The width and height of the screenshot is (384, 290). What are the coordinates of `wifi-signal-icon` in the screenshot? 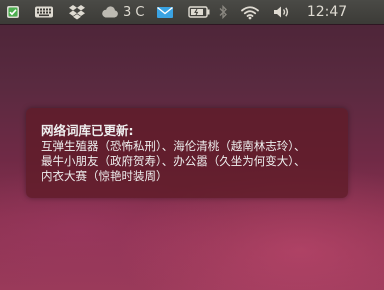 It's located at (250, 12).